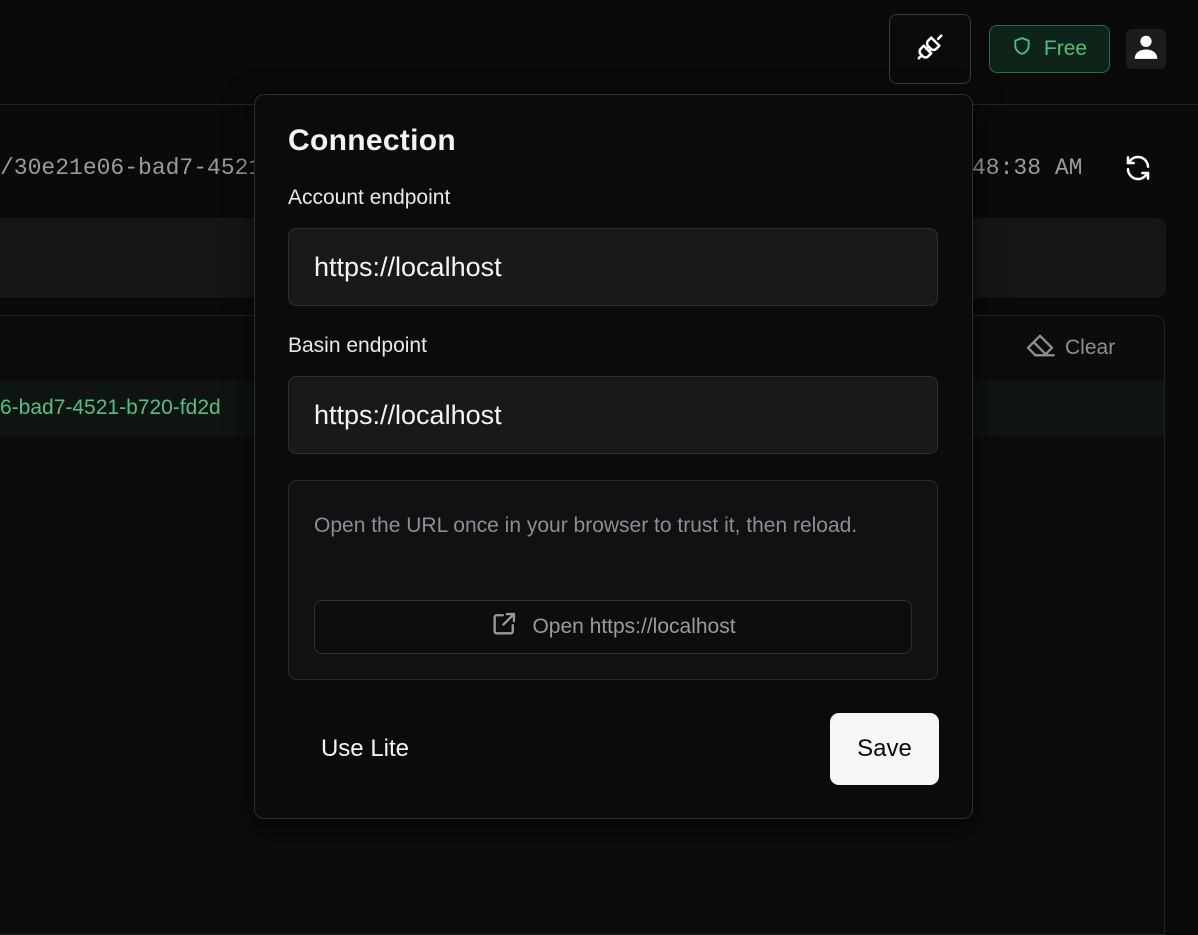 Image resolution: width=1198 pixels, height=935 pixels. Describe the element at coordinates (634, 626) in the screenshot. I see `open-url-label: Open https://localhost` at that location.